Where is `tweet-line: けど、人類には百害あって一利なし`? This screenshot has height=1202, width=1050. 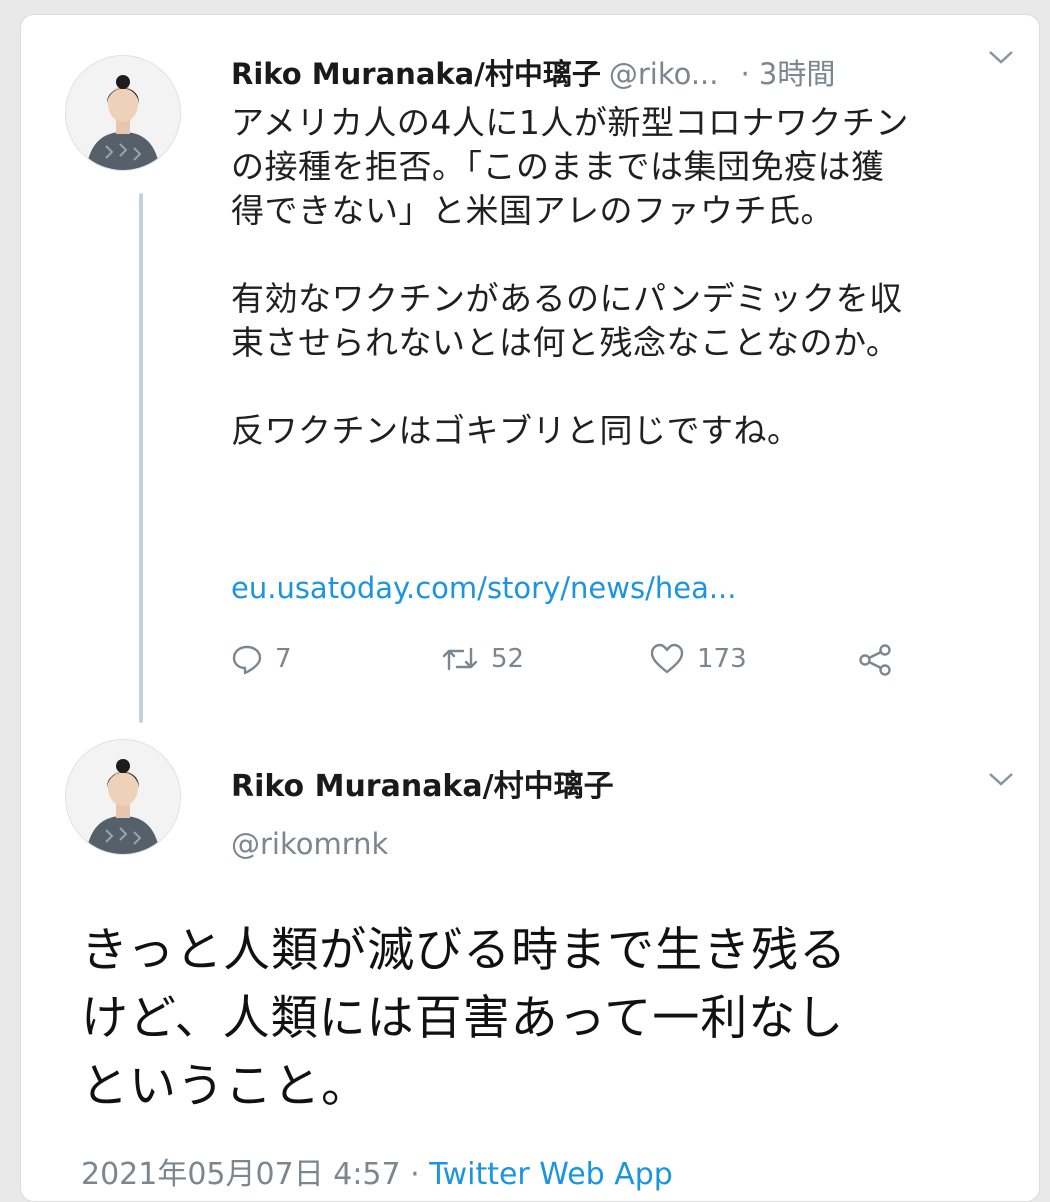 tweet-line: けど、人類には百害あって一利なし is located at coordinates (463, 1018).